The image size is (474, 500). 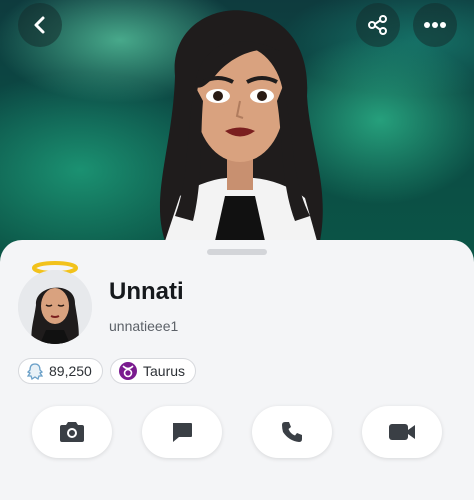 I want to click on share-icon, so click(x=377, y=25).